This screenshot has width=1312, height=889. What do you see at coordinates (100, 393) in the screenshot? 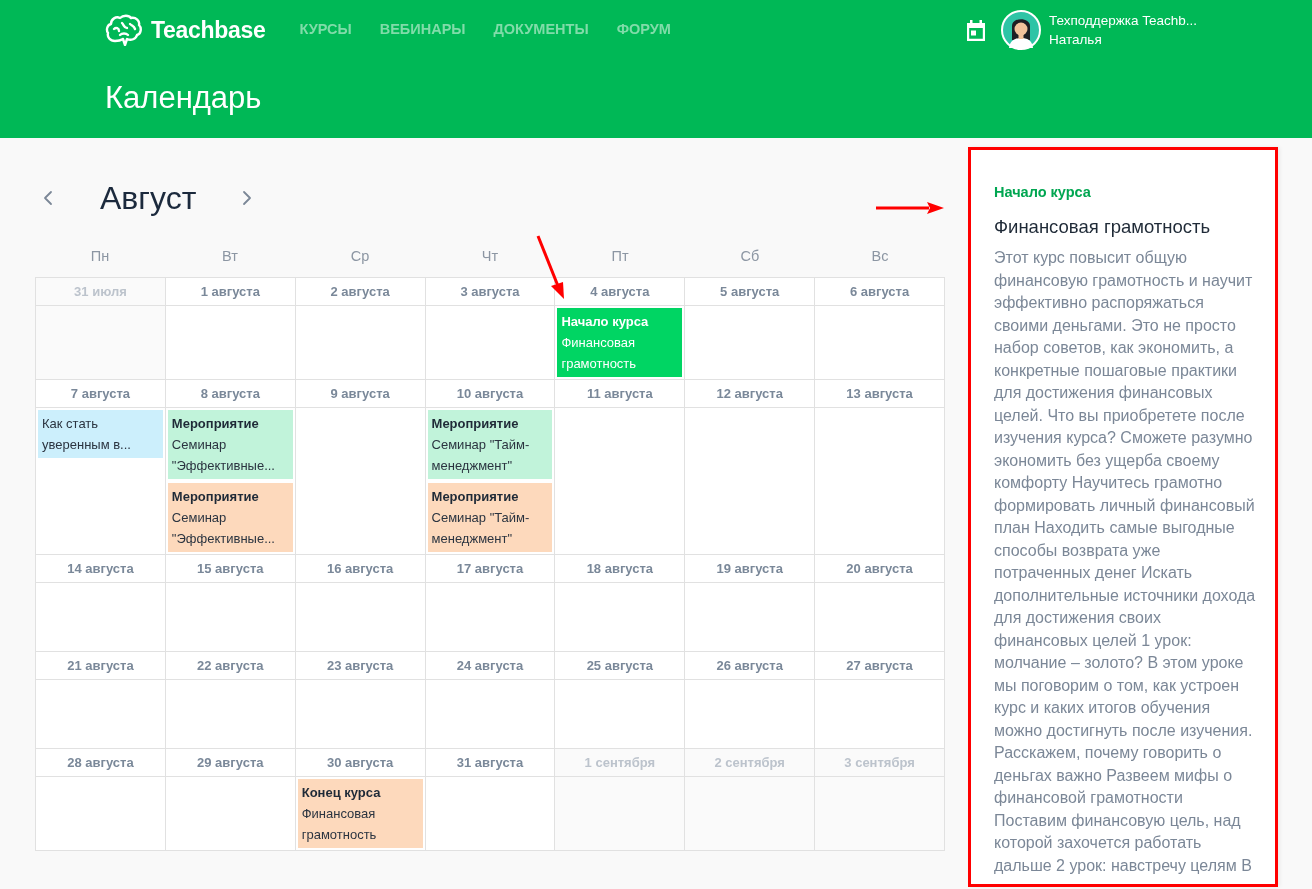
I see `day-date: 7 августа` at bounding box center [100, 393].